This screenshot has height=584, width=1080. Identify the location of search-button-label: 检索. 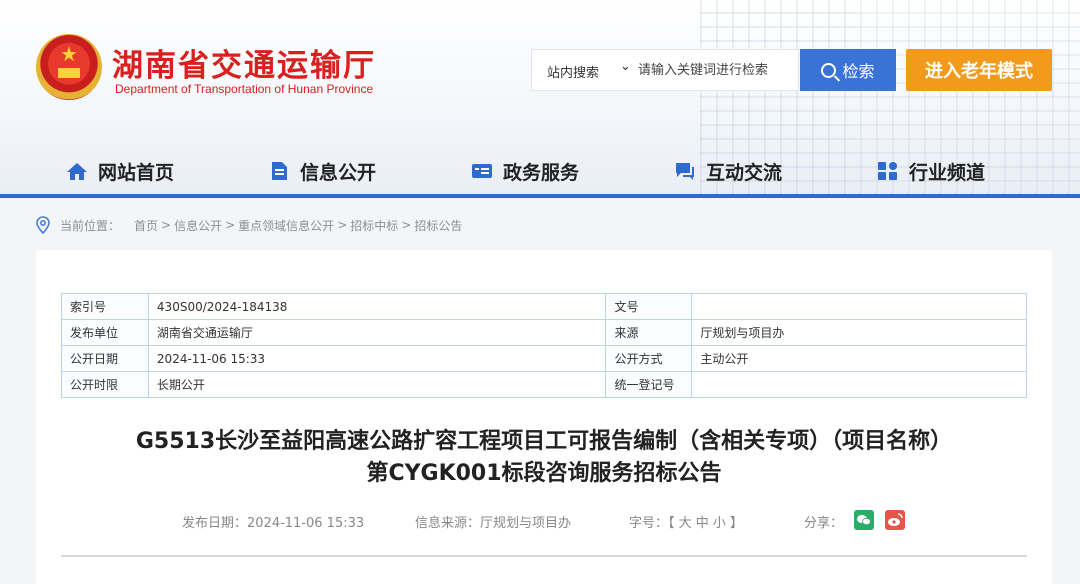
(858, 72).